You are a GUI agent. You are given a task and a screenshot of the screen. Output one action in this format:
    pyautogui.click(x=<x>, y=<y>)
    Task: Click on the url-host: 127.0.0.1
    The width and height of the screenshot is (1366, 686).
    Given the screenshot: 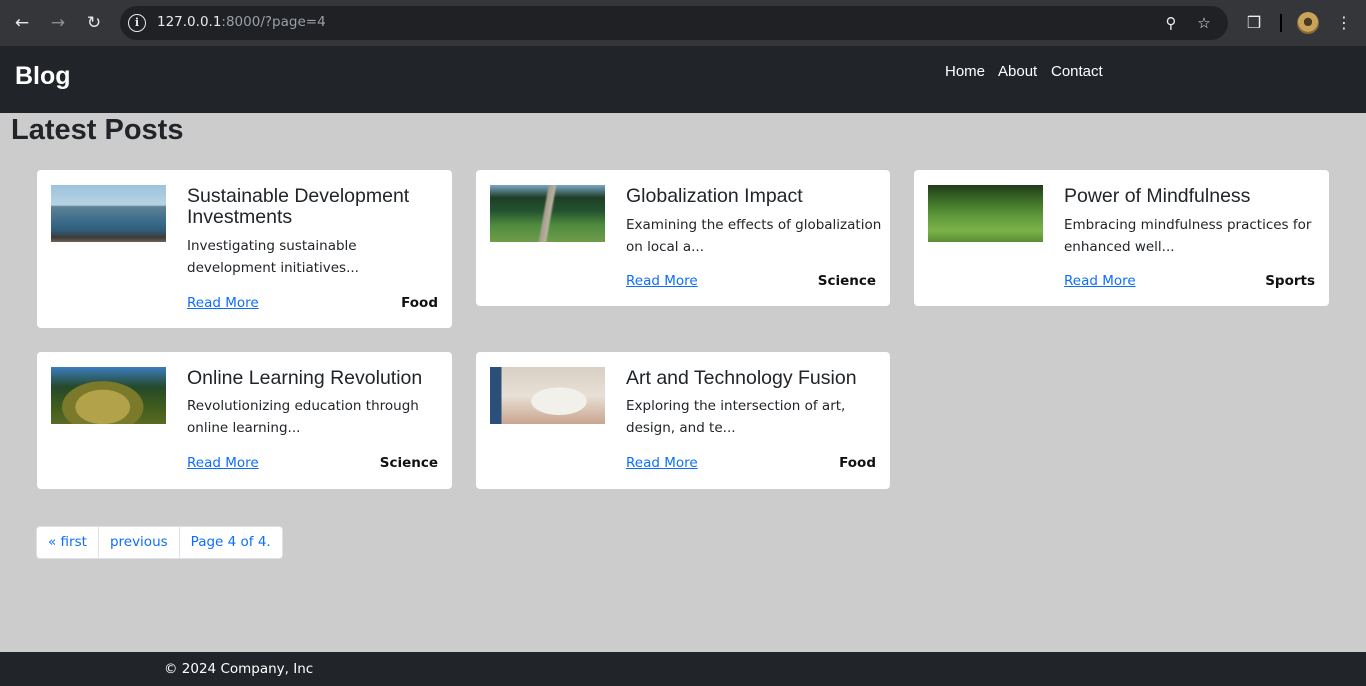 What is the action you would take?
    pyautogui.click(x=189, y=22)
    